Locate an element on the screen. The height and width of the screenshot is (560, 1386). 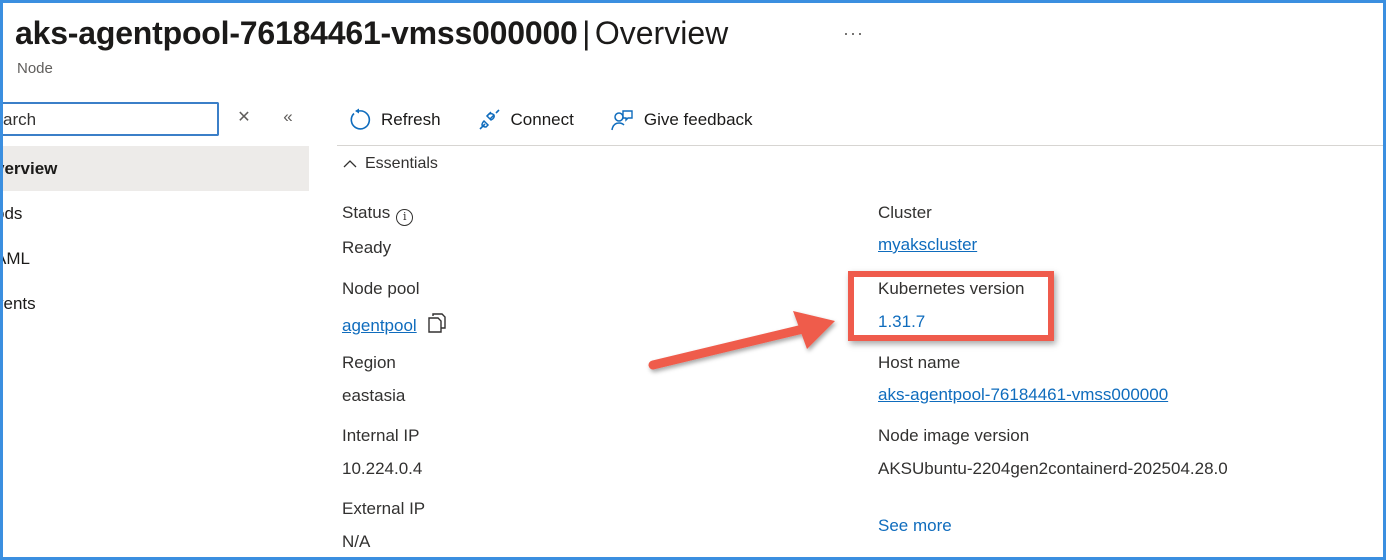
node-image-version-label: Node image version is located at coordinates (954, 435).